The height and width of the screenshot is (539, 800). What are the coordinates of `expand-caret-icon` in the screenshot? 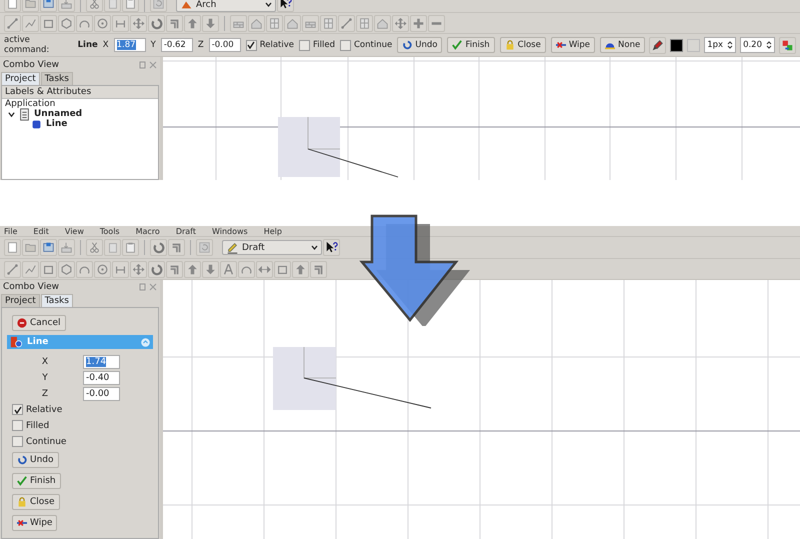 It's located at (11, 114).